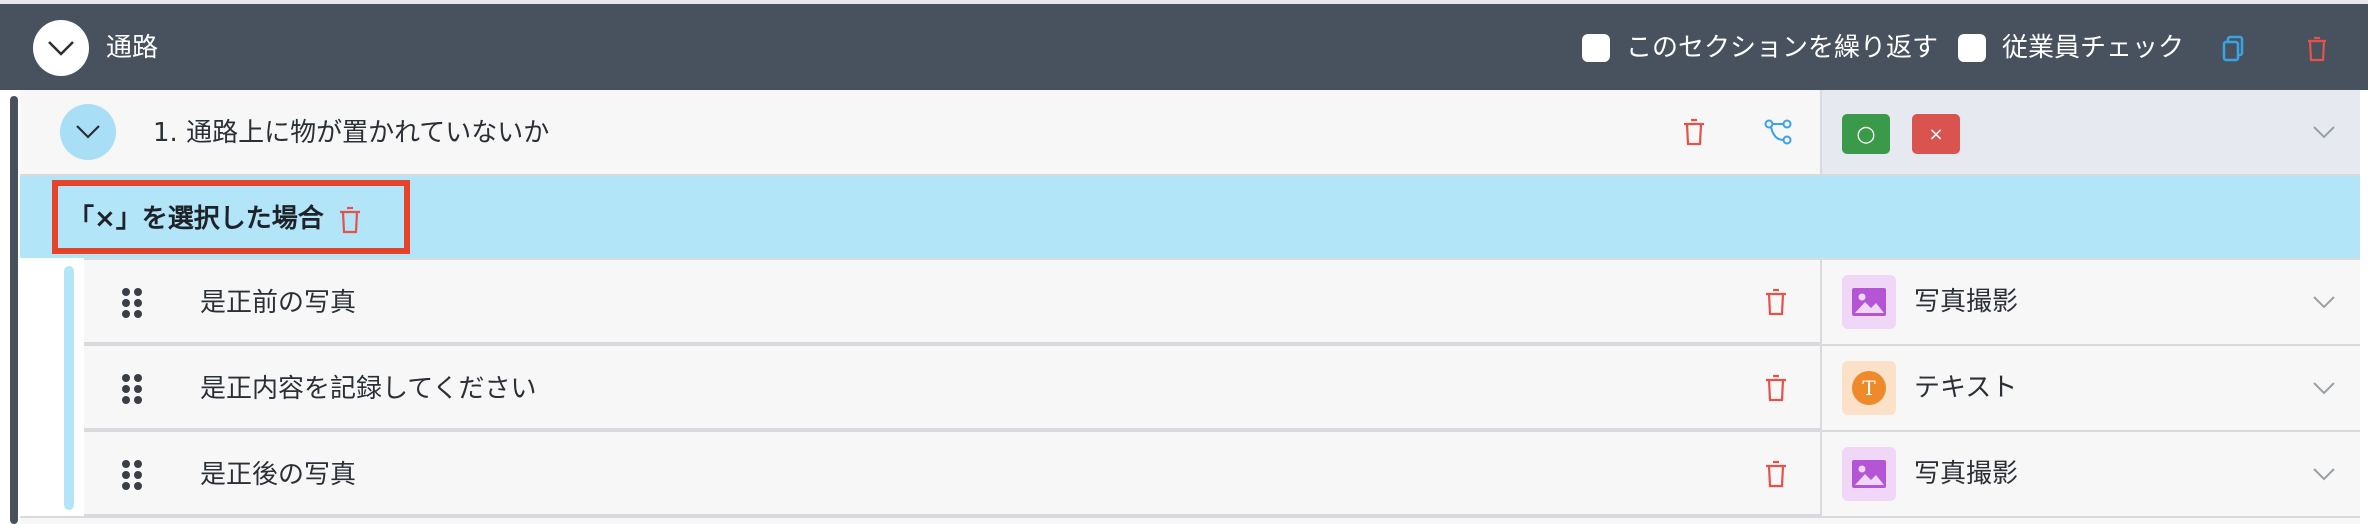 The height and width of the screenshot is (524, 2368). What do you see at coordinates (14, 310) in the screenshot?
I see `section-rail` at bounding box center [14, 310].